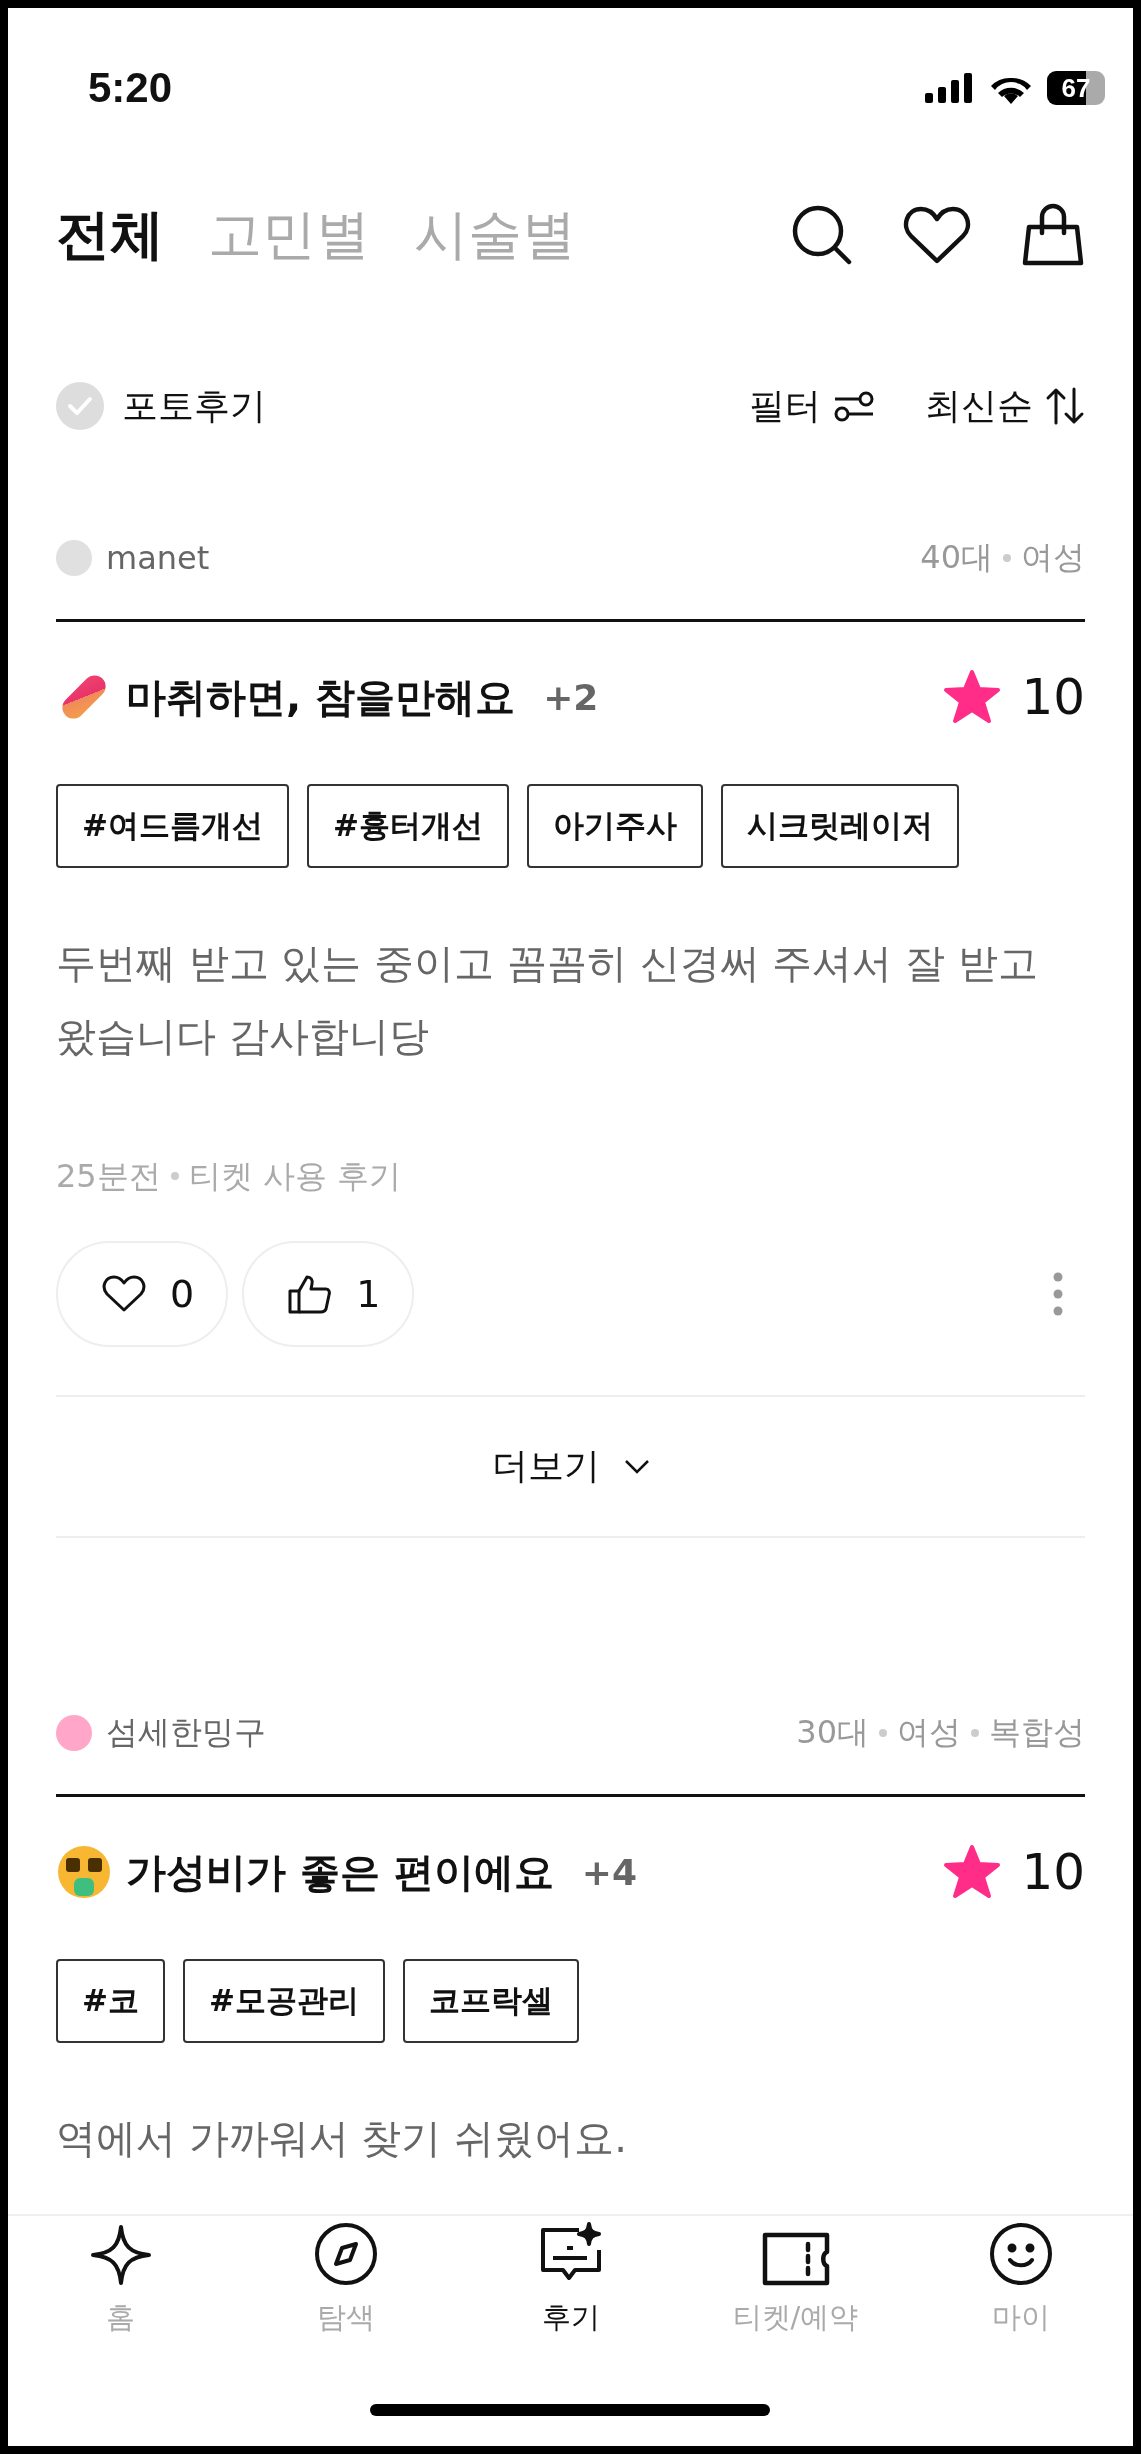 This screenshot has height=2454, width=1141. Describe the element at coordinates (408, 826) in the screenshot. I see `tag-chip: #흉터개선` at that location.